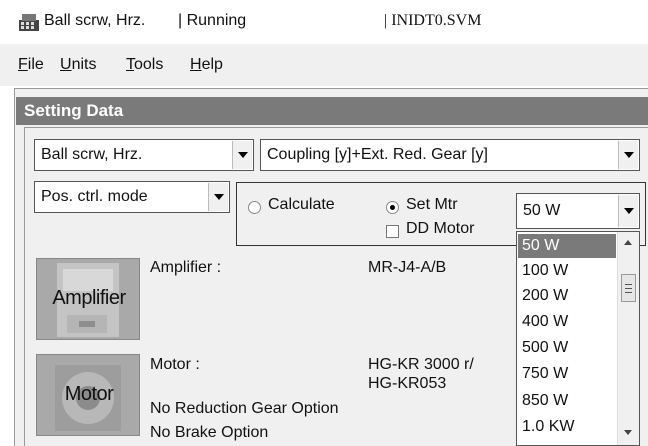 This screenshot has height=446, width=648. What do you see at coordinates (209, 432) in the screenshot?
I see `motor-brake: No Brake Option` at bounding box center [209, 432].